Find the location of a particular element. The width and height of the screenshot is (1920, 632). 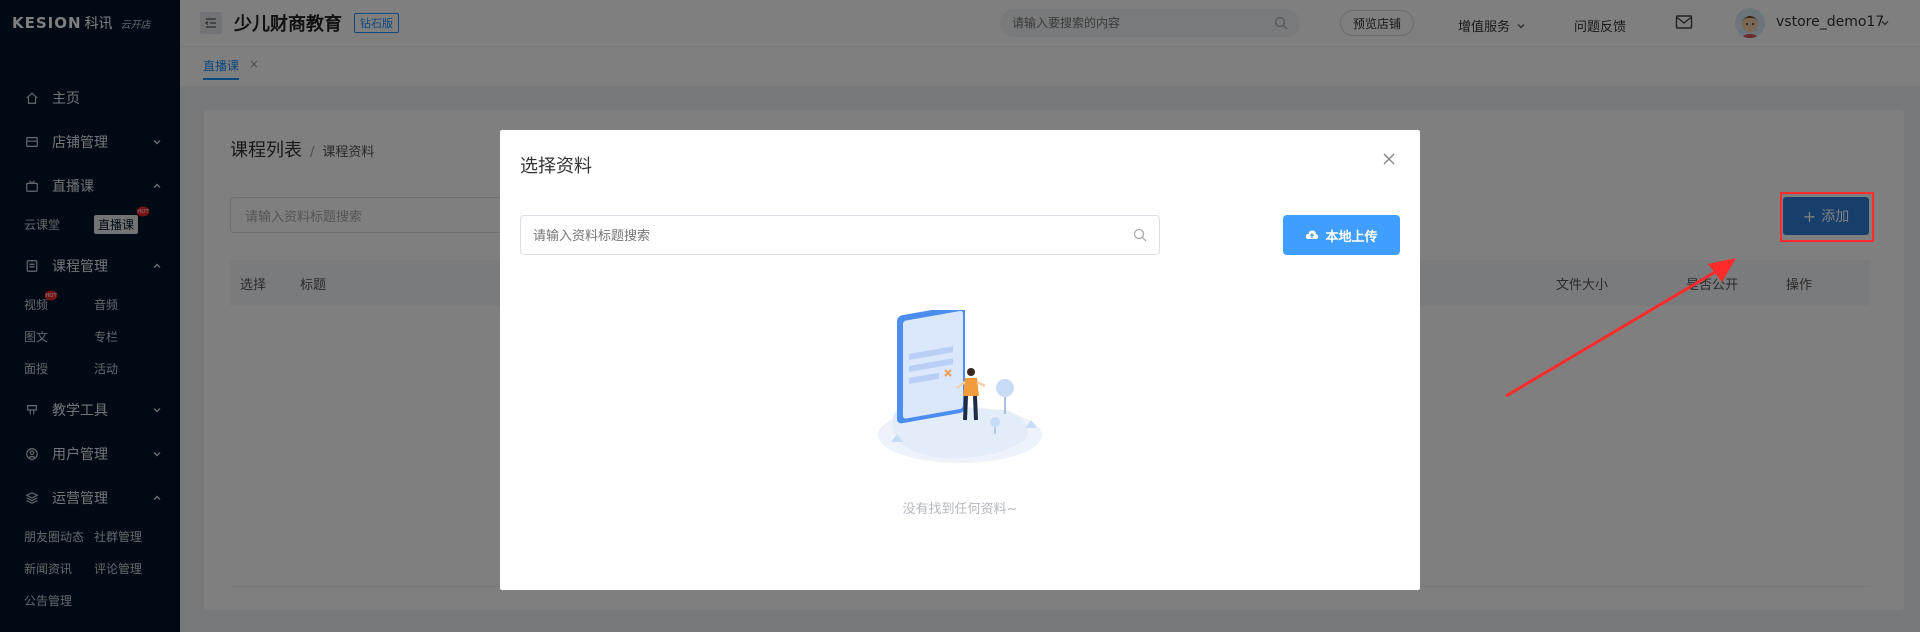

search-icon is located at coordinates (1140, 235).